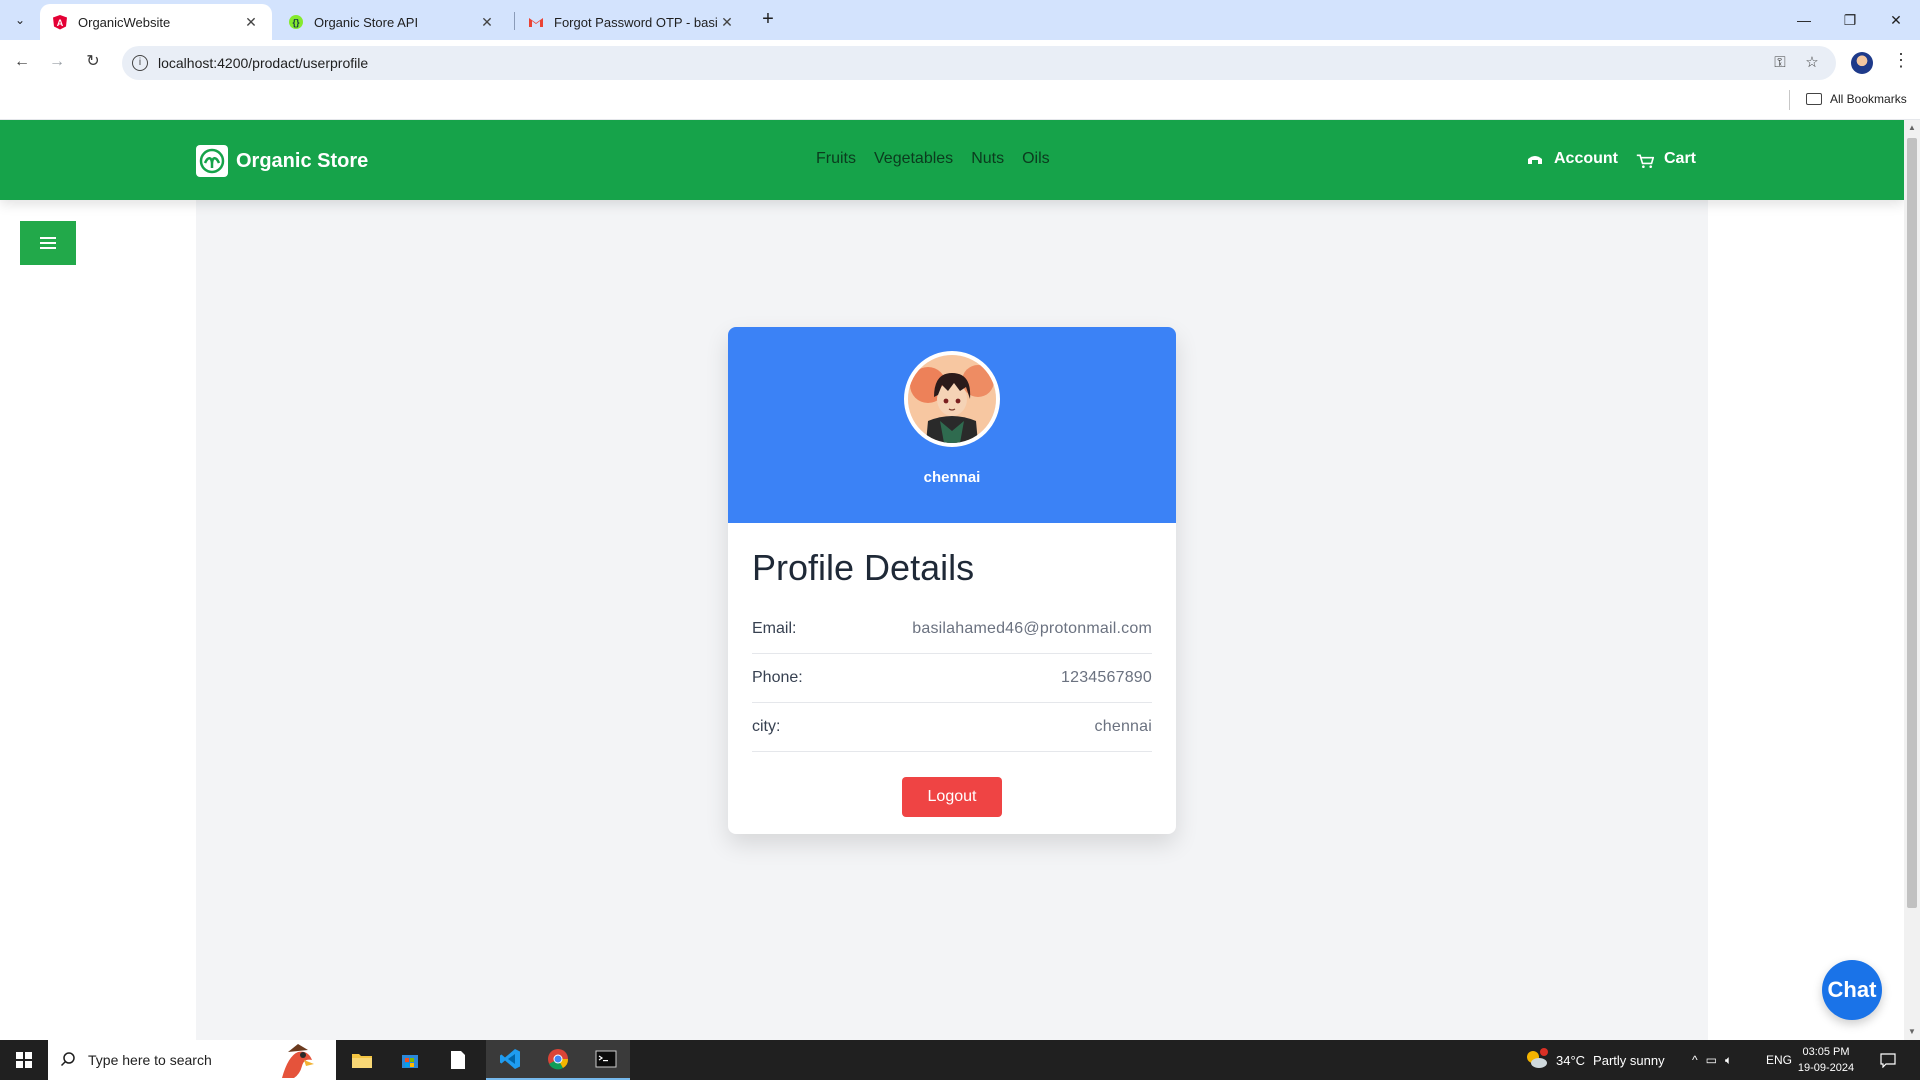 The width and height of the screenshot is (1920, 1083). I want to click on tab-search-dropdown: ⌄, so click(20, 20).